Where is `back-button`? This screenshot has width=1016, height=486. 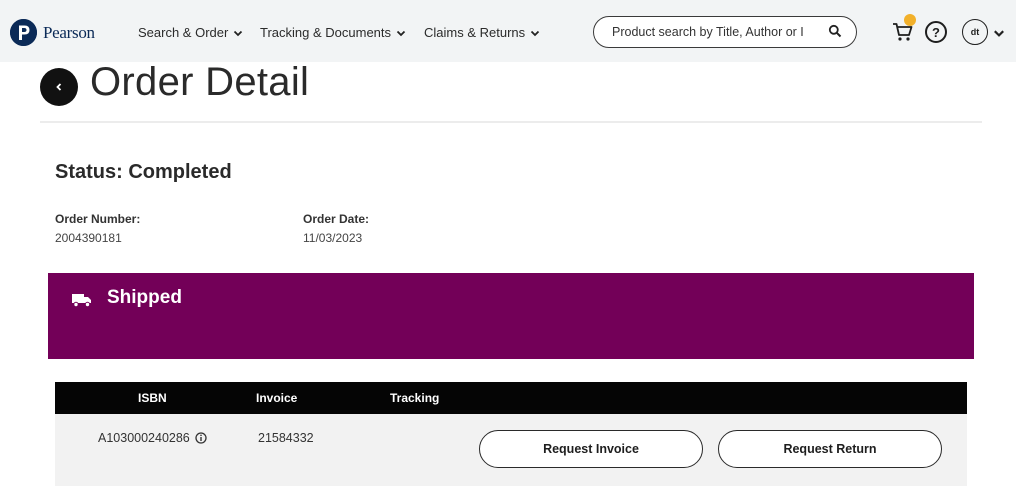
back-button is located at coordinates (59, 87).